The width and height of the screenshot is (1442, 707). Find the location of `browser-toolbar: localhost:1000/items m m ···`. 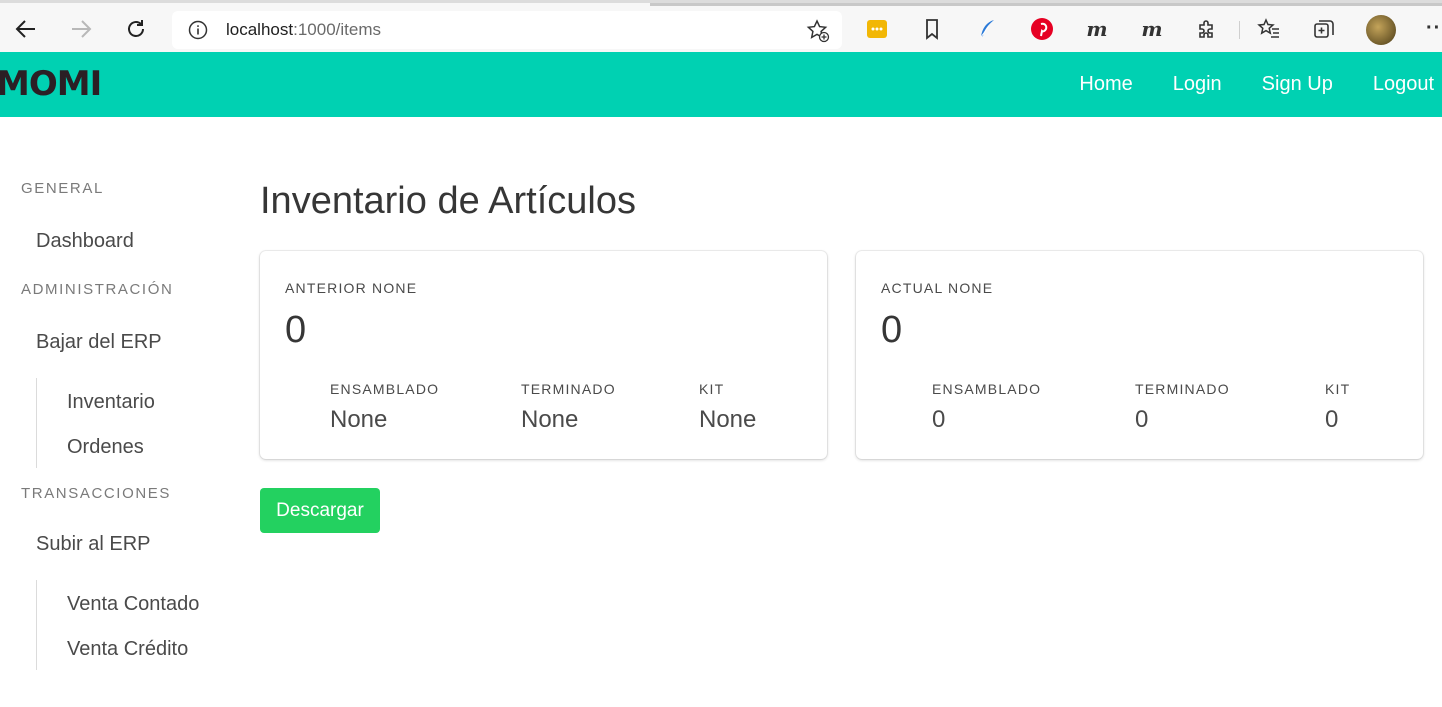

browser-toolbar: localhost:1000/items m m ··· is located at coordinates (721, 26).